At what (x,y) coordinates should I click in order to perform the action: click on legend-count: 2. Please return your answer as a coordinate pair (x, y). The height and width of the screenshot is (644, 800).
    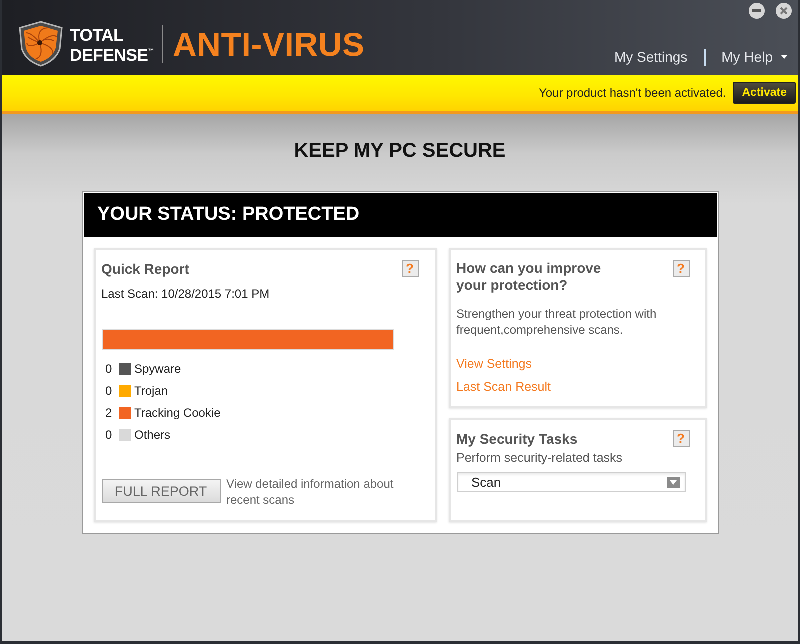
    Looking at the image, I should click on (109, 413).